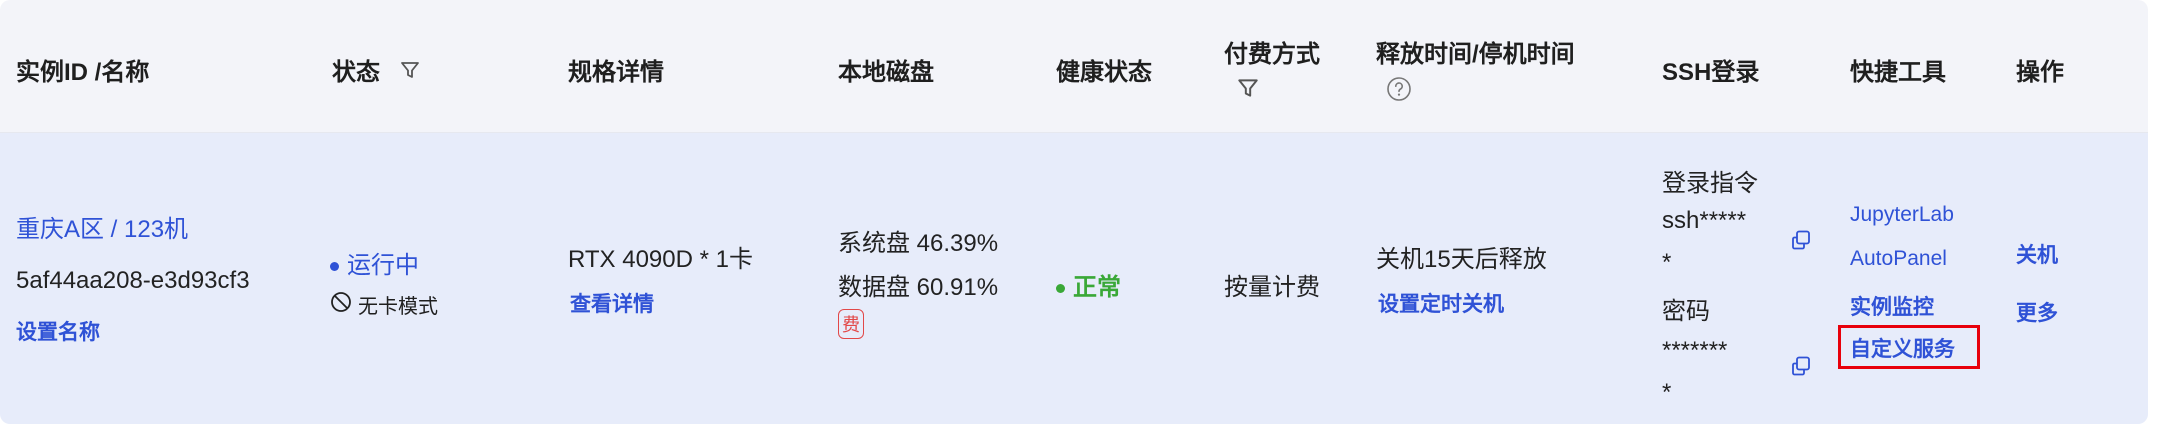  I want to click on col-actions-header: 操作, so click(2040, 72).